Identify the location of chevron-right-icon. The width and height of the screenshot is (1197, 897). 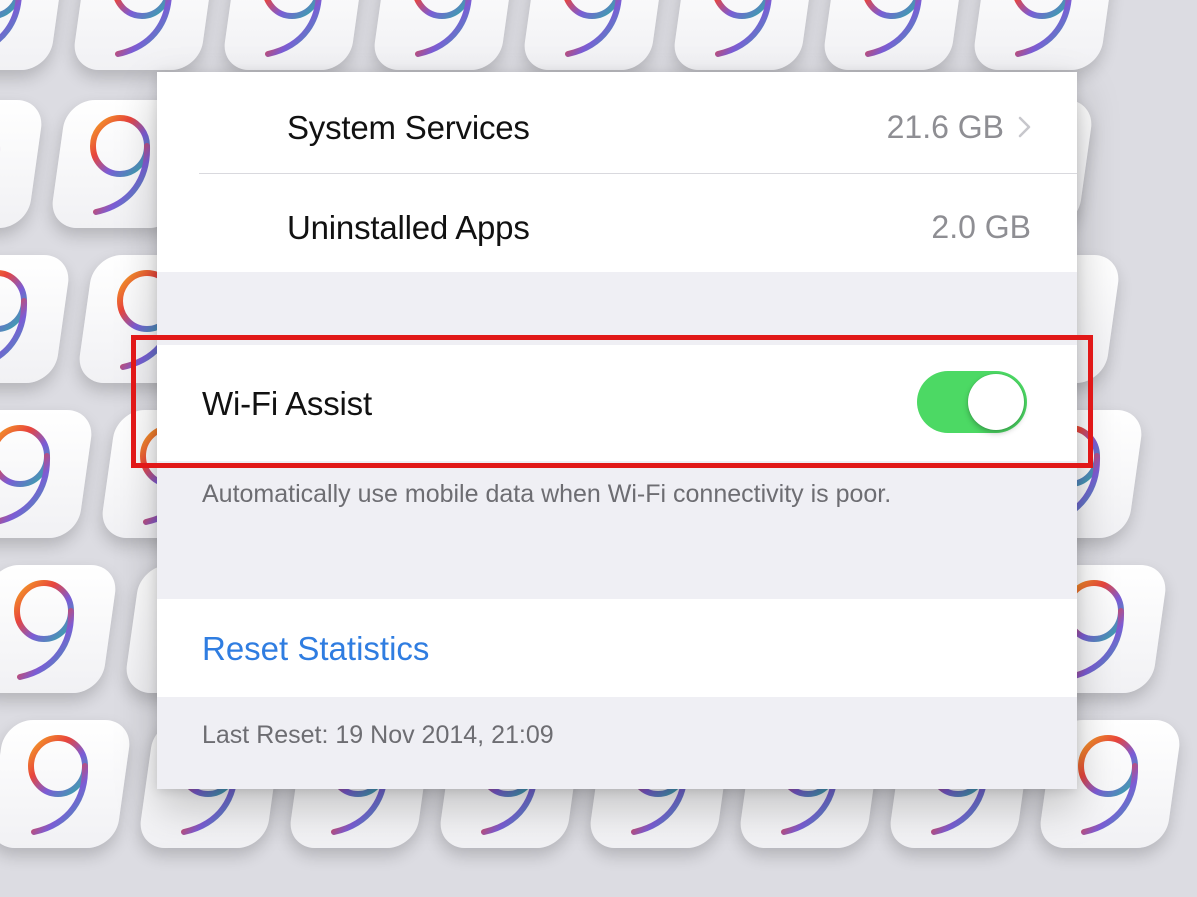
(1024, 127).